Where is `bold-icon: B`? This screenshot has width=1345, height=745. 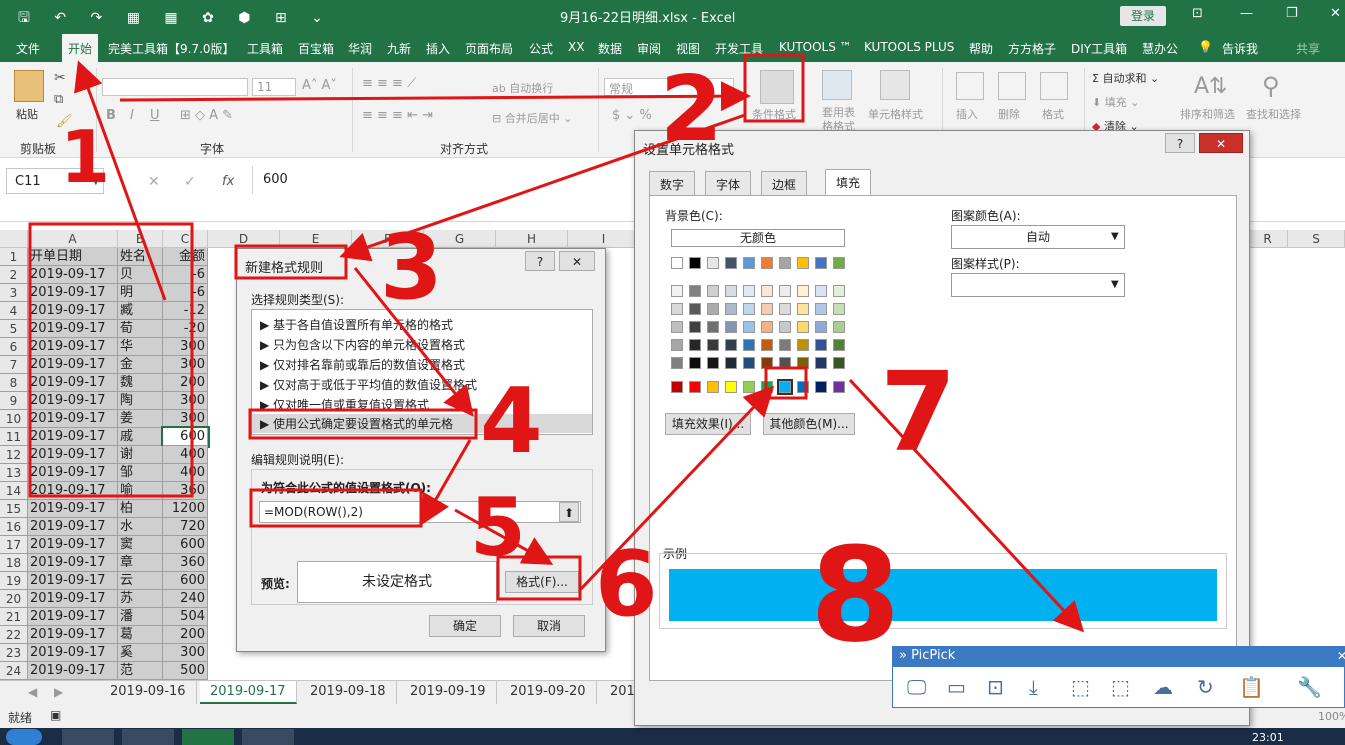
bold-icon: B is located at coordinates (111, 115).